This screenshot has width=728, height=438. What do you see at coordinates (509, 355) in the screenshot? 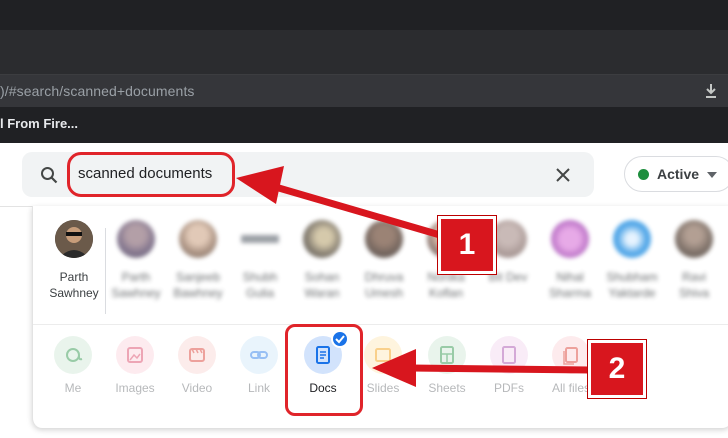
I see `pdf-icon` at bounding box center [509, 355].